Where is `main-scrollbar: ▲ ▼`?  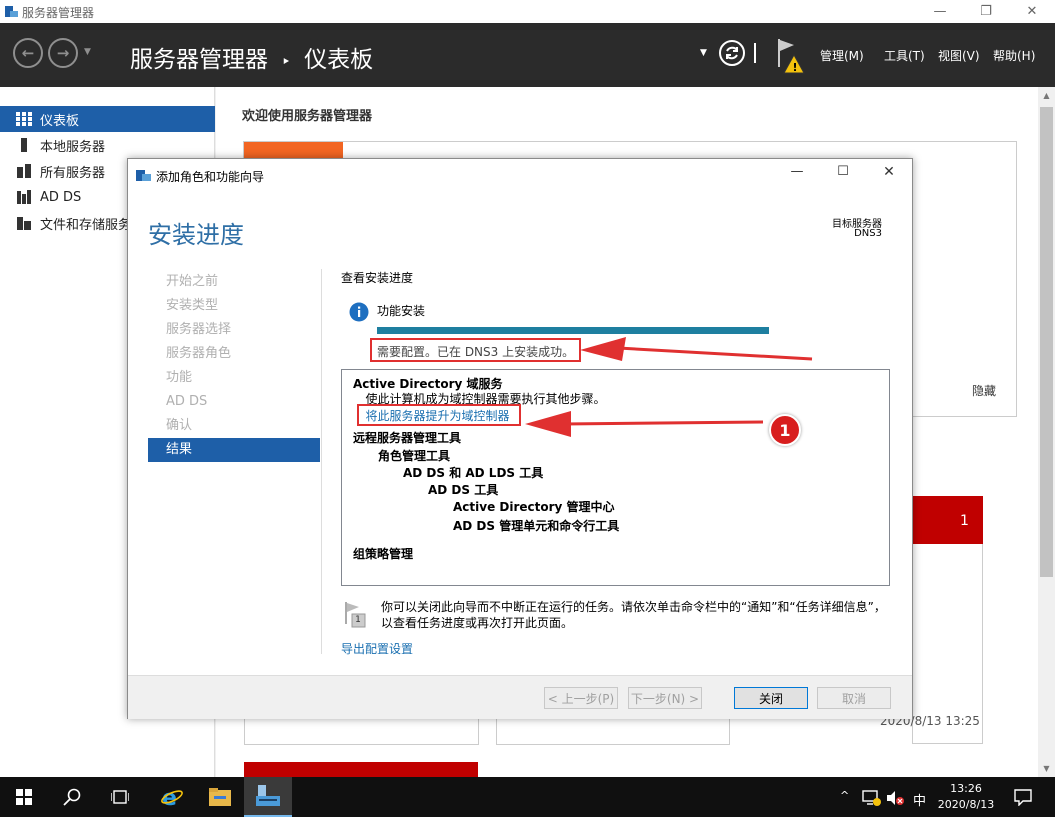
main-scrollbar: ▲ ▼ is located at coordinates (1046, 432).